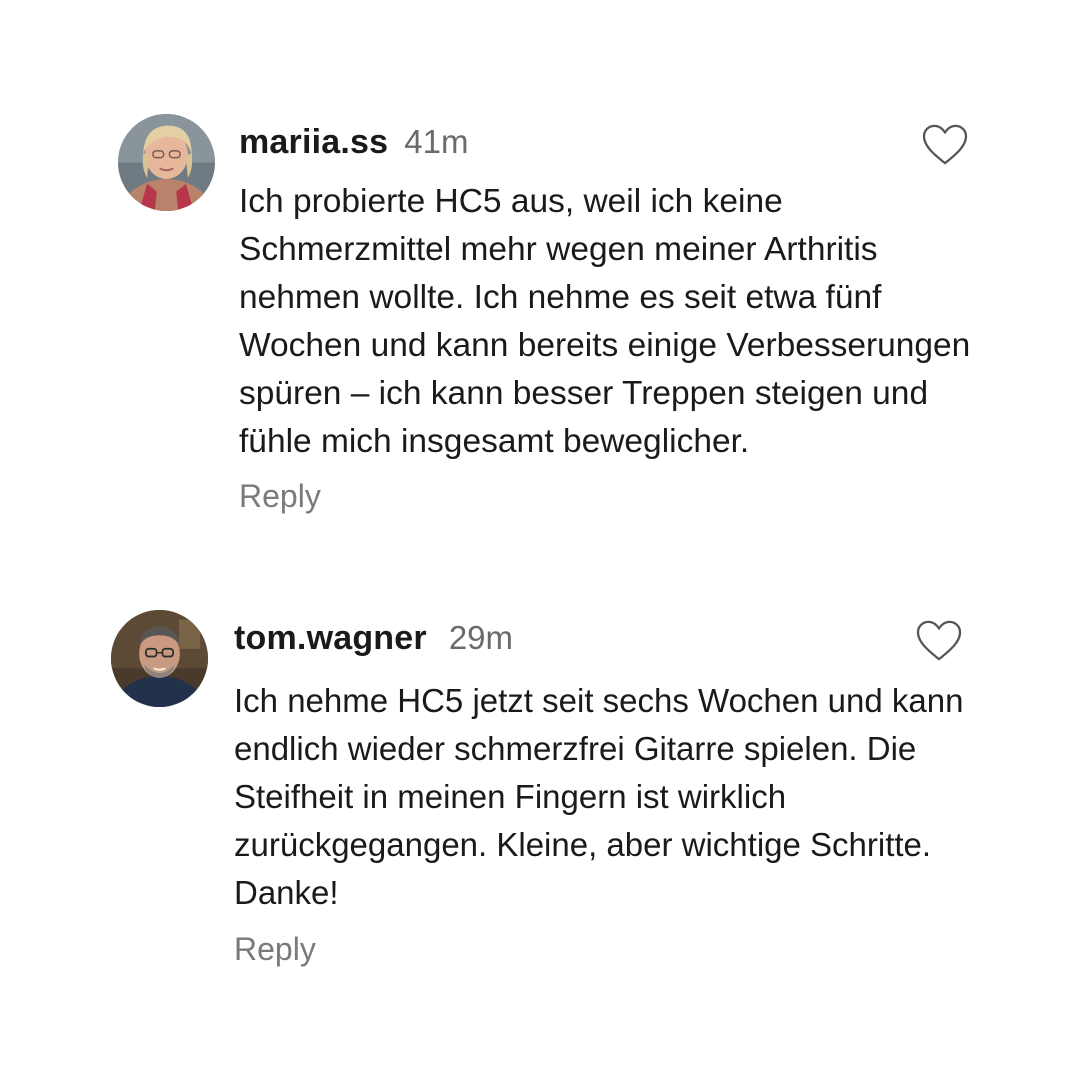 This screenshot has width=1080, height=1080. I want to click on comment-header: tom.wagner 29m, so click(601, 638).